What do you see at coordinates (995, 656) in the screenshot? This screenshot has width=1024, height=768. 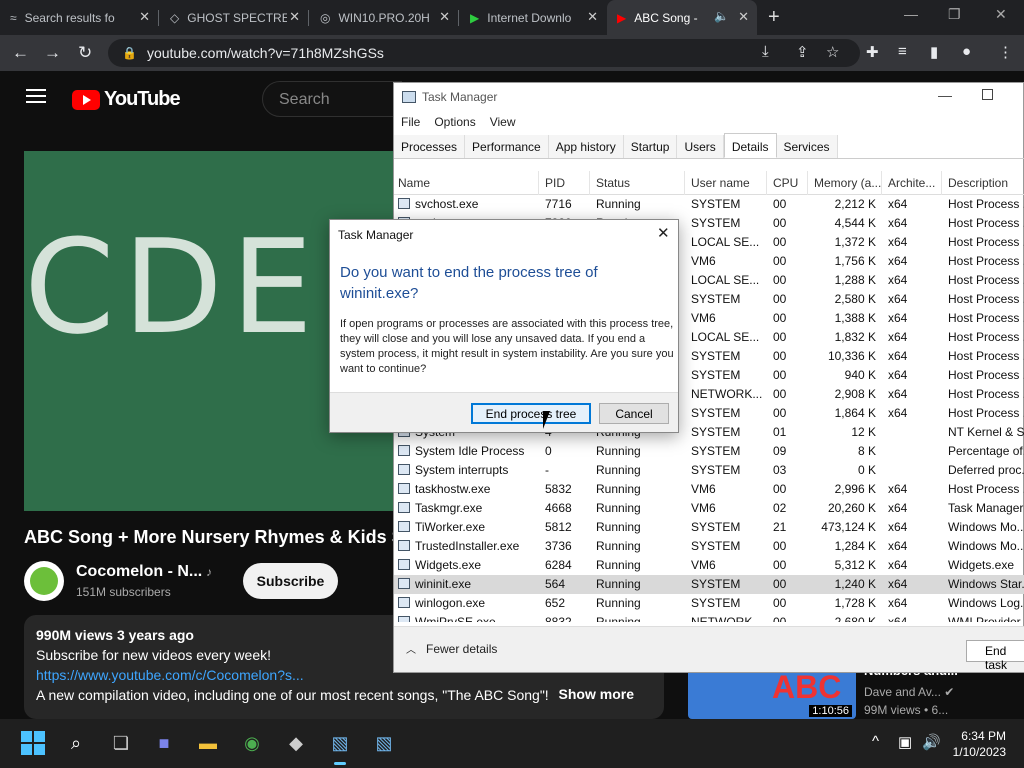 I see `end-task-button: End task` at bounding box center [995, 656].